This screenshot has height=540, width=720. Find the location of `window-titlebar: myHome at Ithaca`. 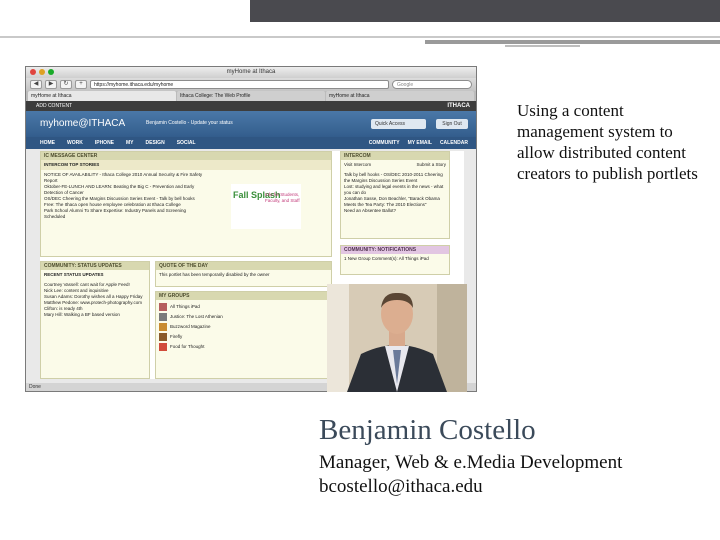

window-titlebar: myHome at Ithaca is located at coordinates (251, 72).